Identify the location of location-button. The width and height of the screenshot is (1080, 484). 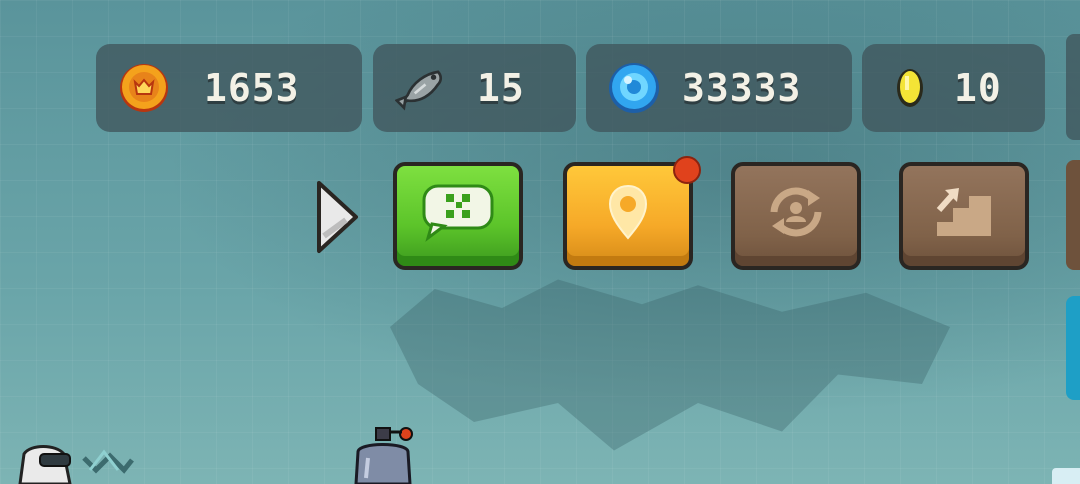
(628, 216).